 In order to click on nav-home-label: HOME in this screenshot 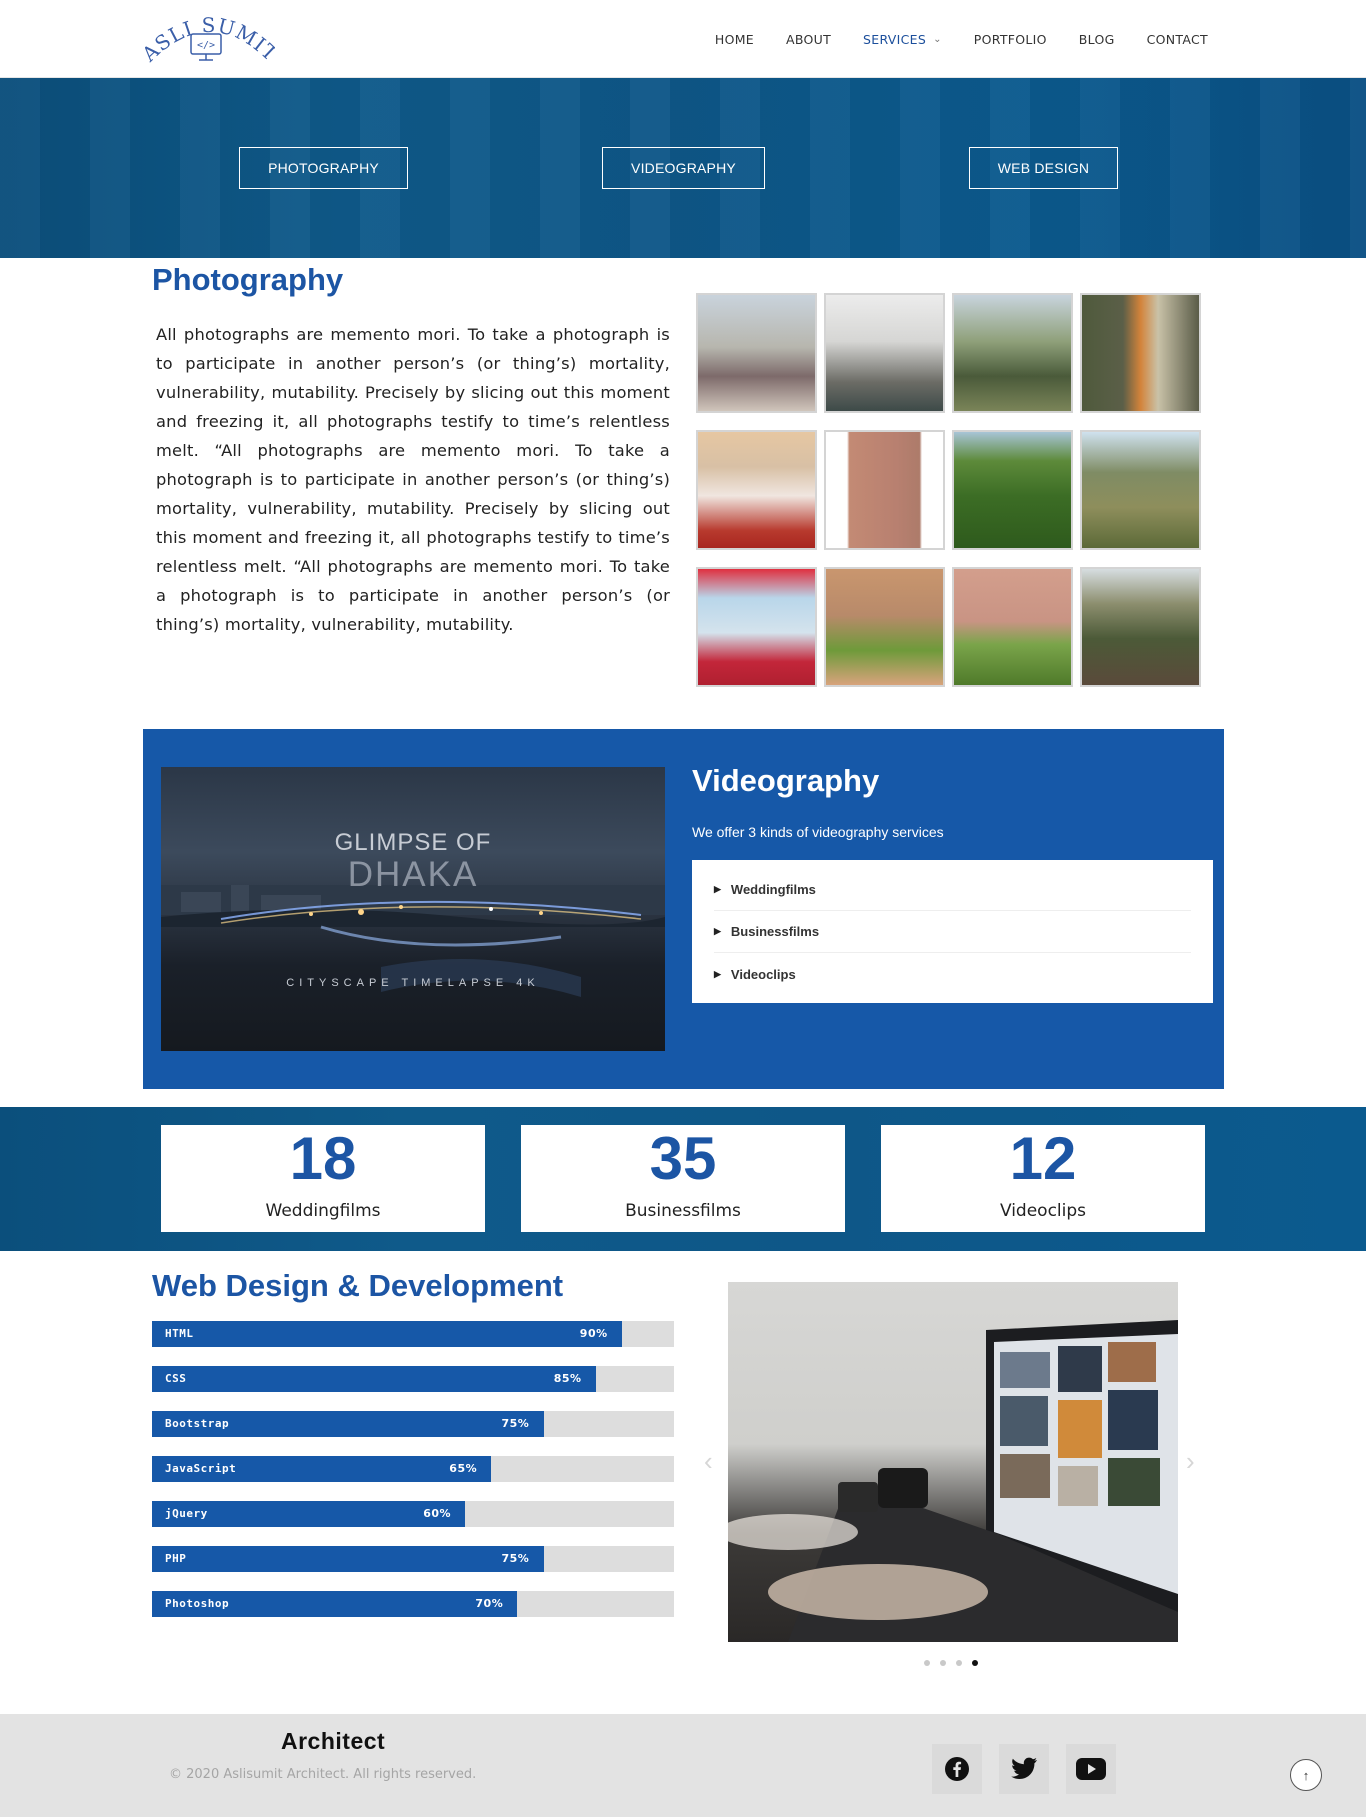, I will do `click(734, 39)`.